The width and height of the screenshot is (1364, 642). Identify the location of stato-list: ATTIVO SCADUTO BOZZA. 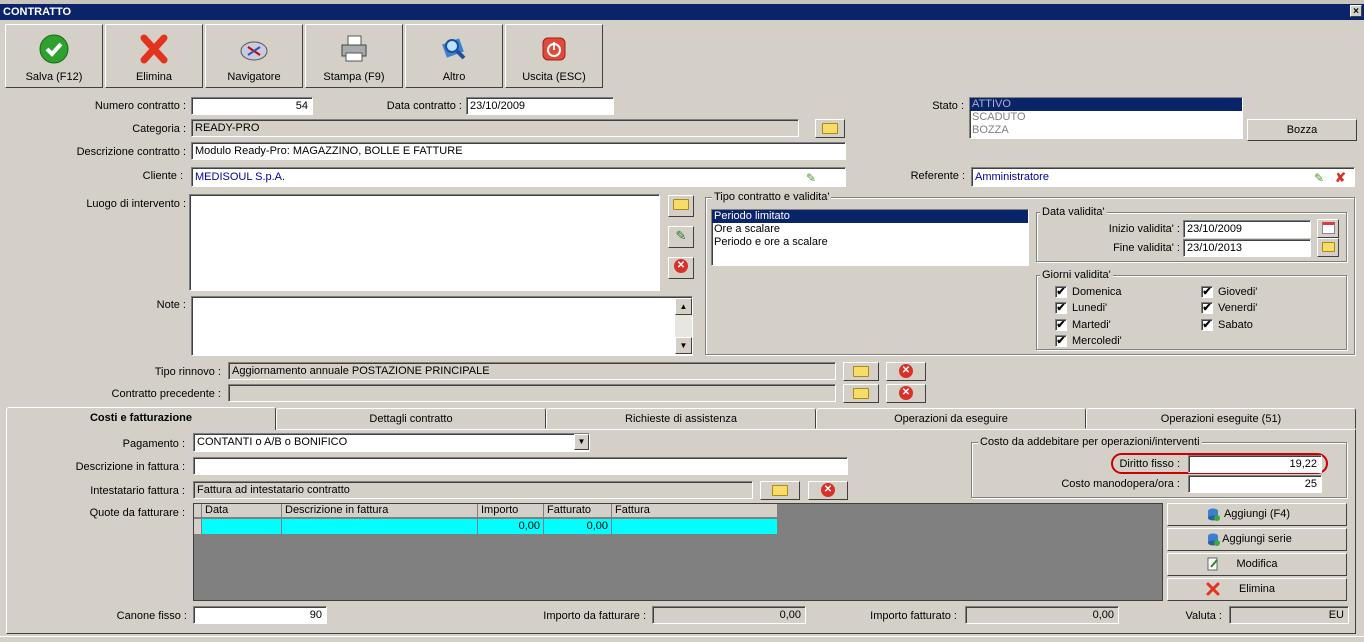
(1106, 118).